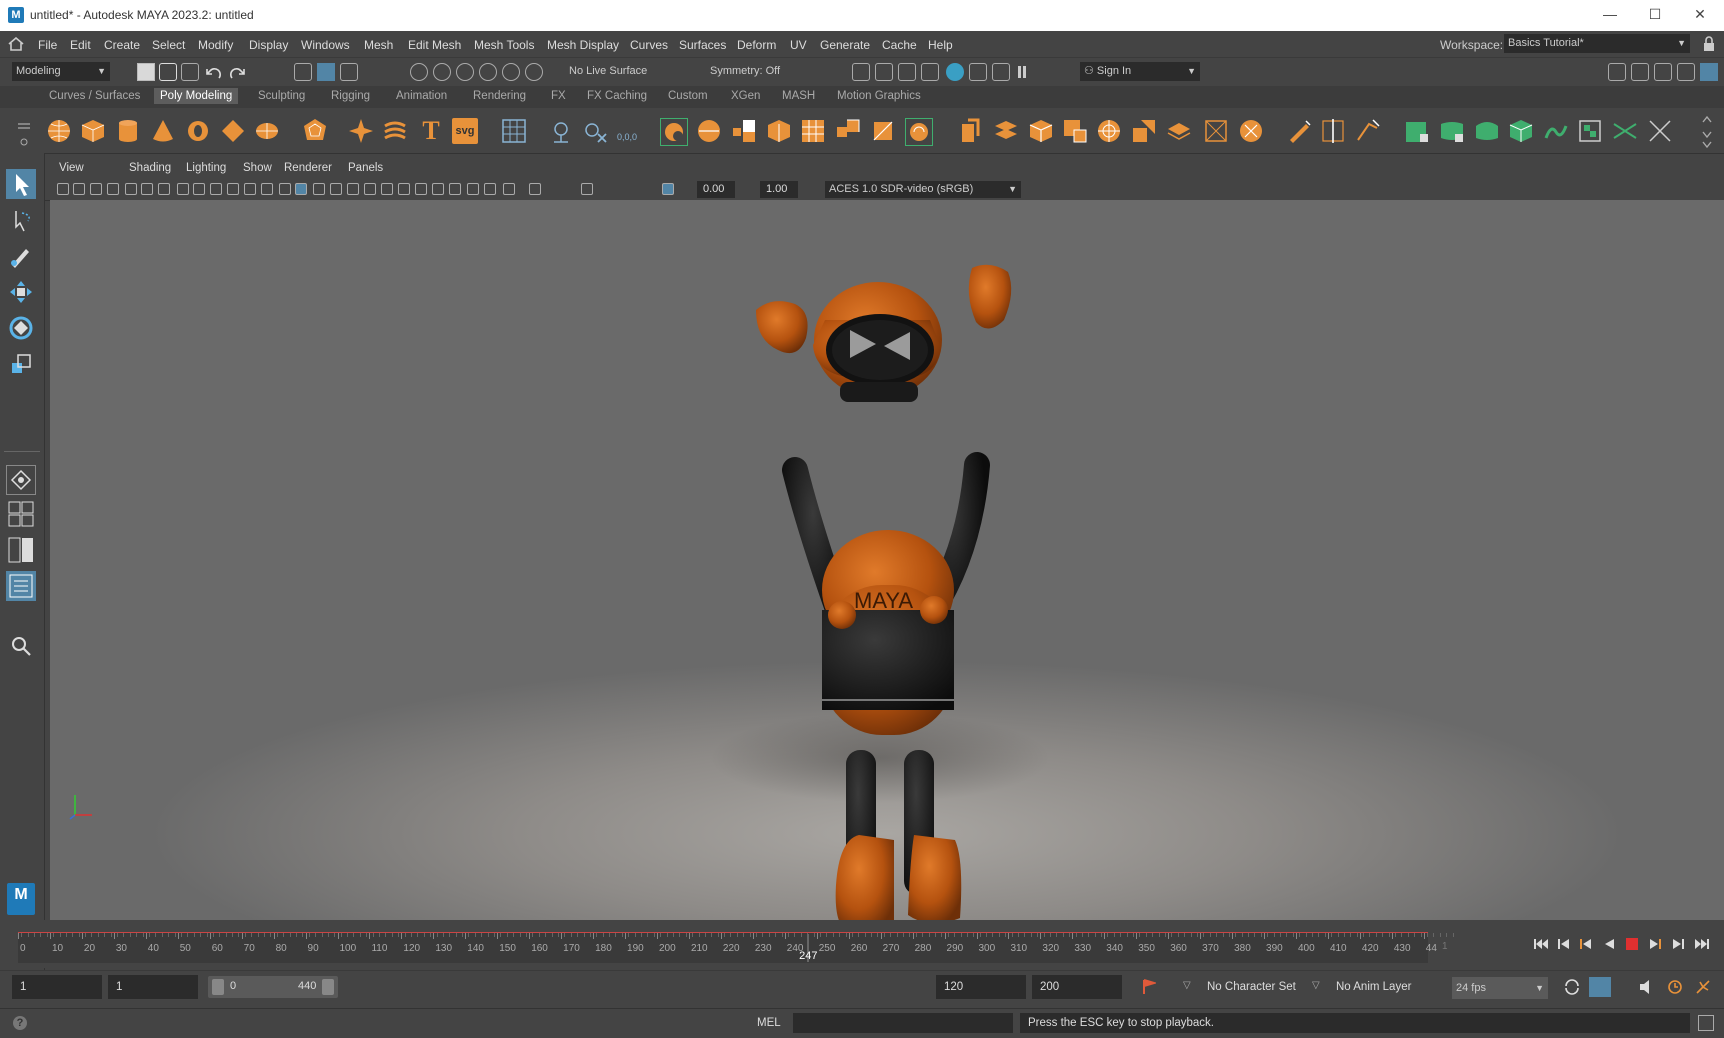 Image resolution: width=1724 pixels, height=1038 pixels. What do you see at coordinates (438, 189) in the screenshot?
I see `depth-of-field-icon` at bounding box center [438, 189].